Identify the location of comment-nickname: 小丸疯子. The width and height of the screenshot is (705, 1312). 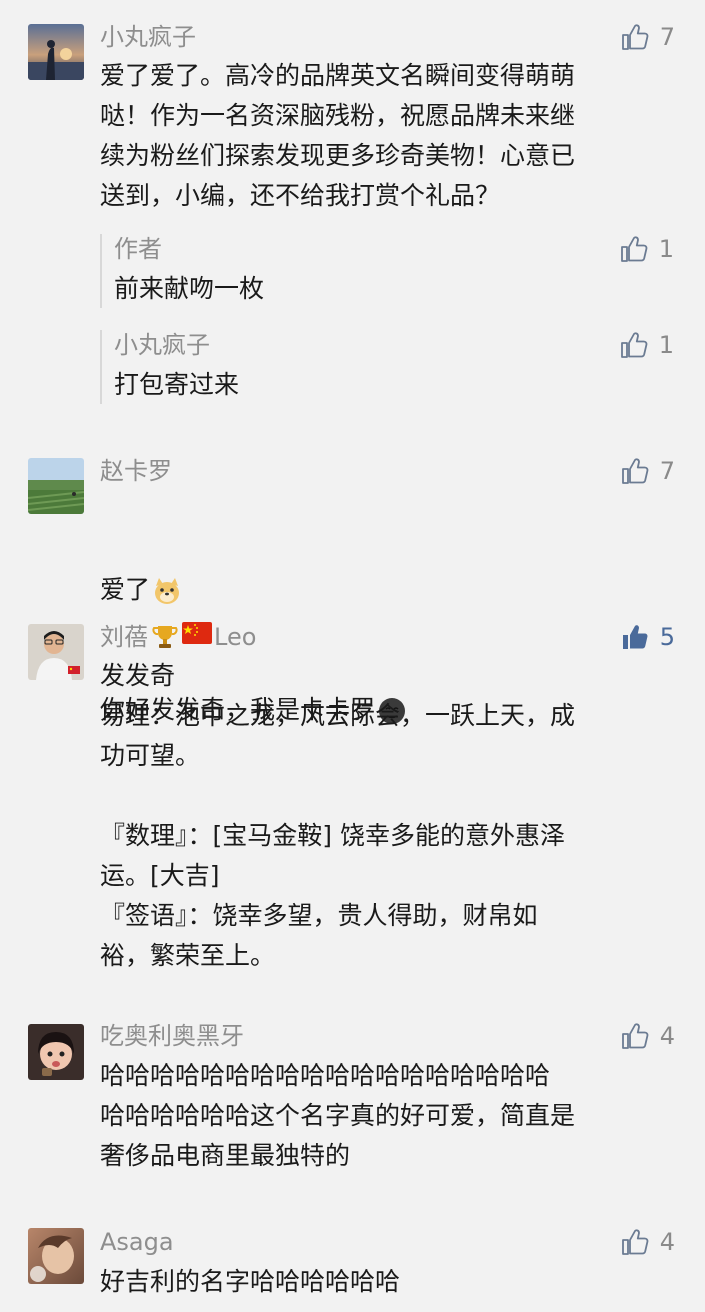
(148, 37).